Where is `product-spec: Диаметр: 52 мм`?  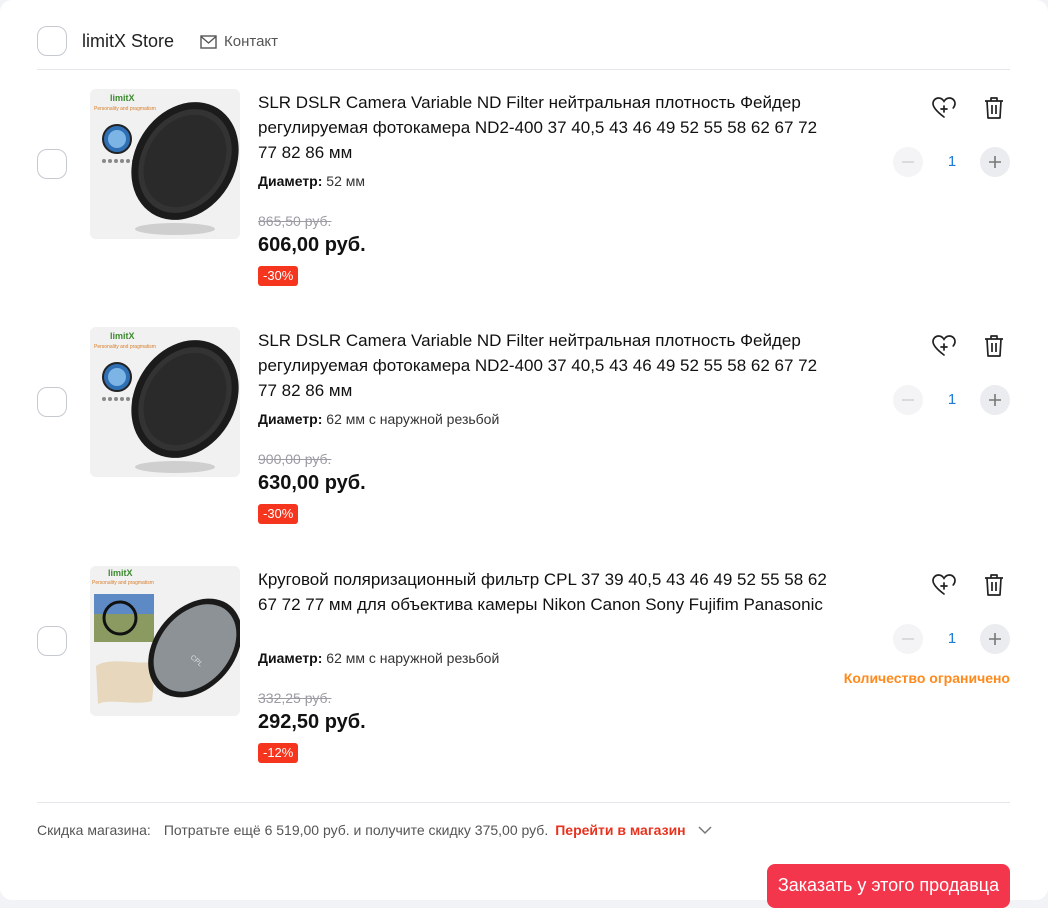
product-spec: Диаметр: 52 мм is located at coordinates (311, 181).